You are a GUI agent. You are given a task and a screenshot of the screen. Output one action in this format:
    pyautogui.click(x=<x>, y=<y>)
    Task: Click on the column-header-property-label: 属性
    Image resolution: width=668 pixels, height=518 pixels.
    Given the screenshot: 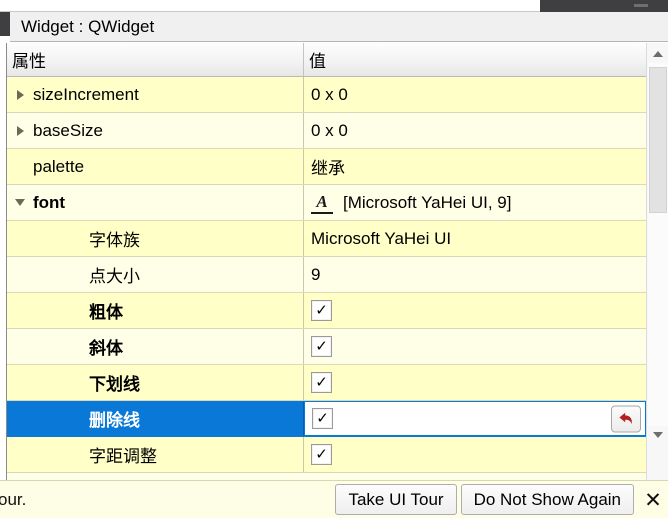 What is the action you would take?
    pyautogui.click(x=29, y=61)
    